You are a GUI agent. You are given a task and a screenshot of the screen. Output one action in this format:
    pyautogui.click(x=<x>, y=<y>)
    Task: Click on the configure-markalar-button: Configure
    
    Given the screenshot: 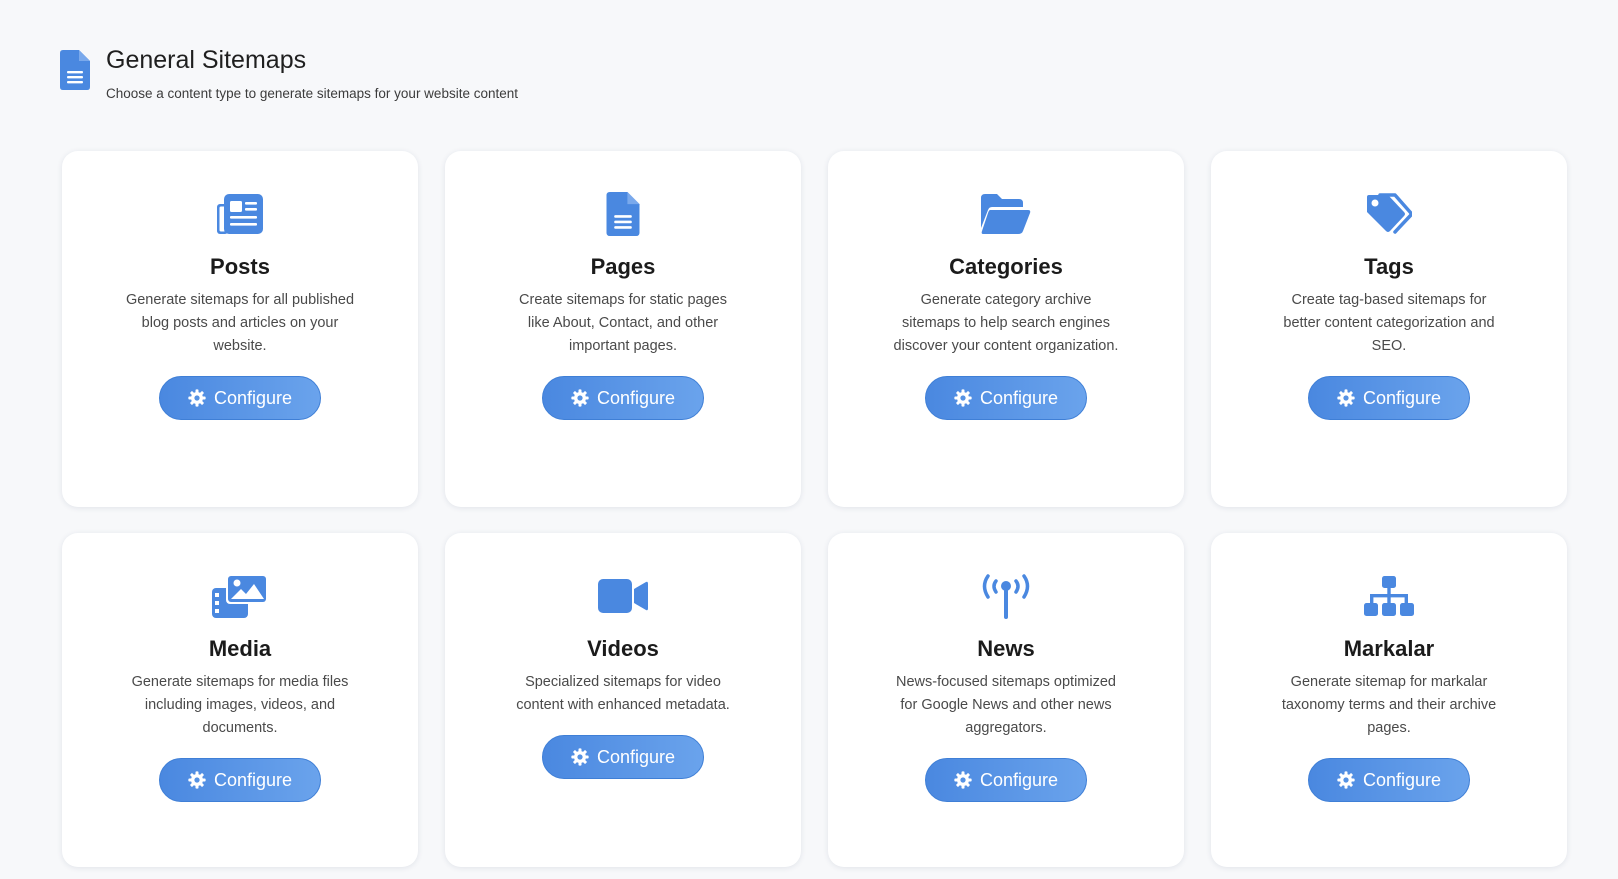 What is the action you would take?
    pyautogui.click(x=1389, y=780)
    